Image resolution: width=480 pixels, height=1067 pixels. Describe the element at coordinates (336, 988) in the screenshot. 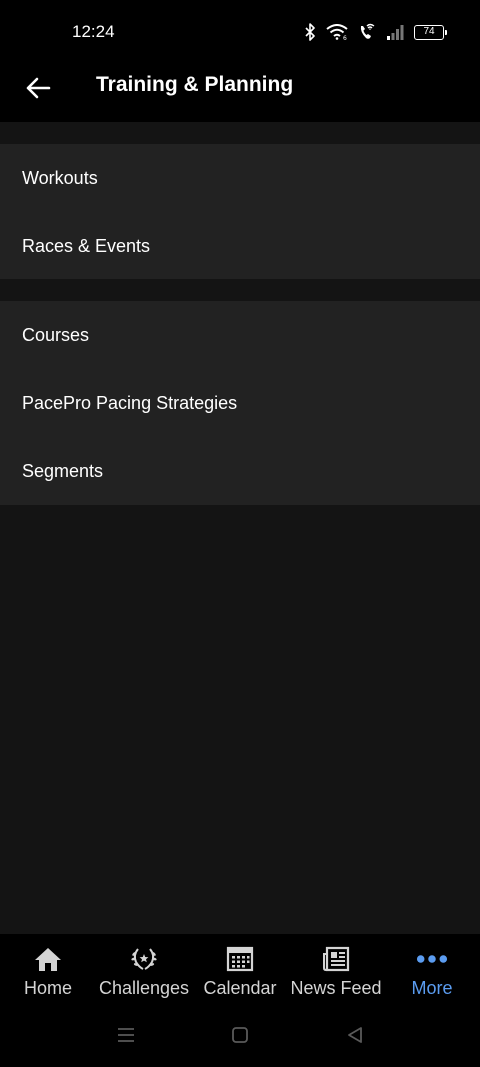

I see `nav-label: News Feed` at that location.